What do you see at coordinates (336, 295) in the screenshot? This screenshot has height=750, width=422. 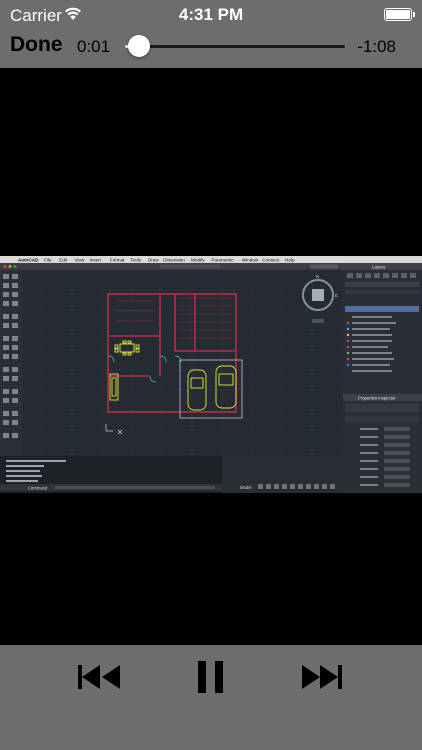 I see `svg-text: E` at bounding box center [336, 295].